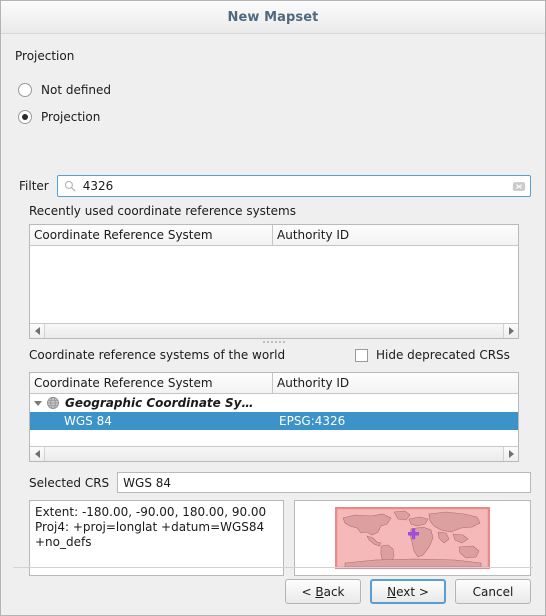 The height and width of the screenshot is (616, 546). What do you see at coordinates (45, 56) in the screenshot?
I see `projection-group-label: Projection` at bounding box center [45, 56].